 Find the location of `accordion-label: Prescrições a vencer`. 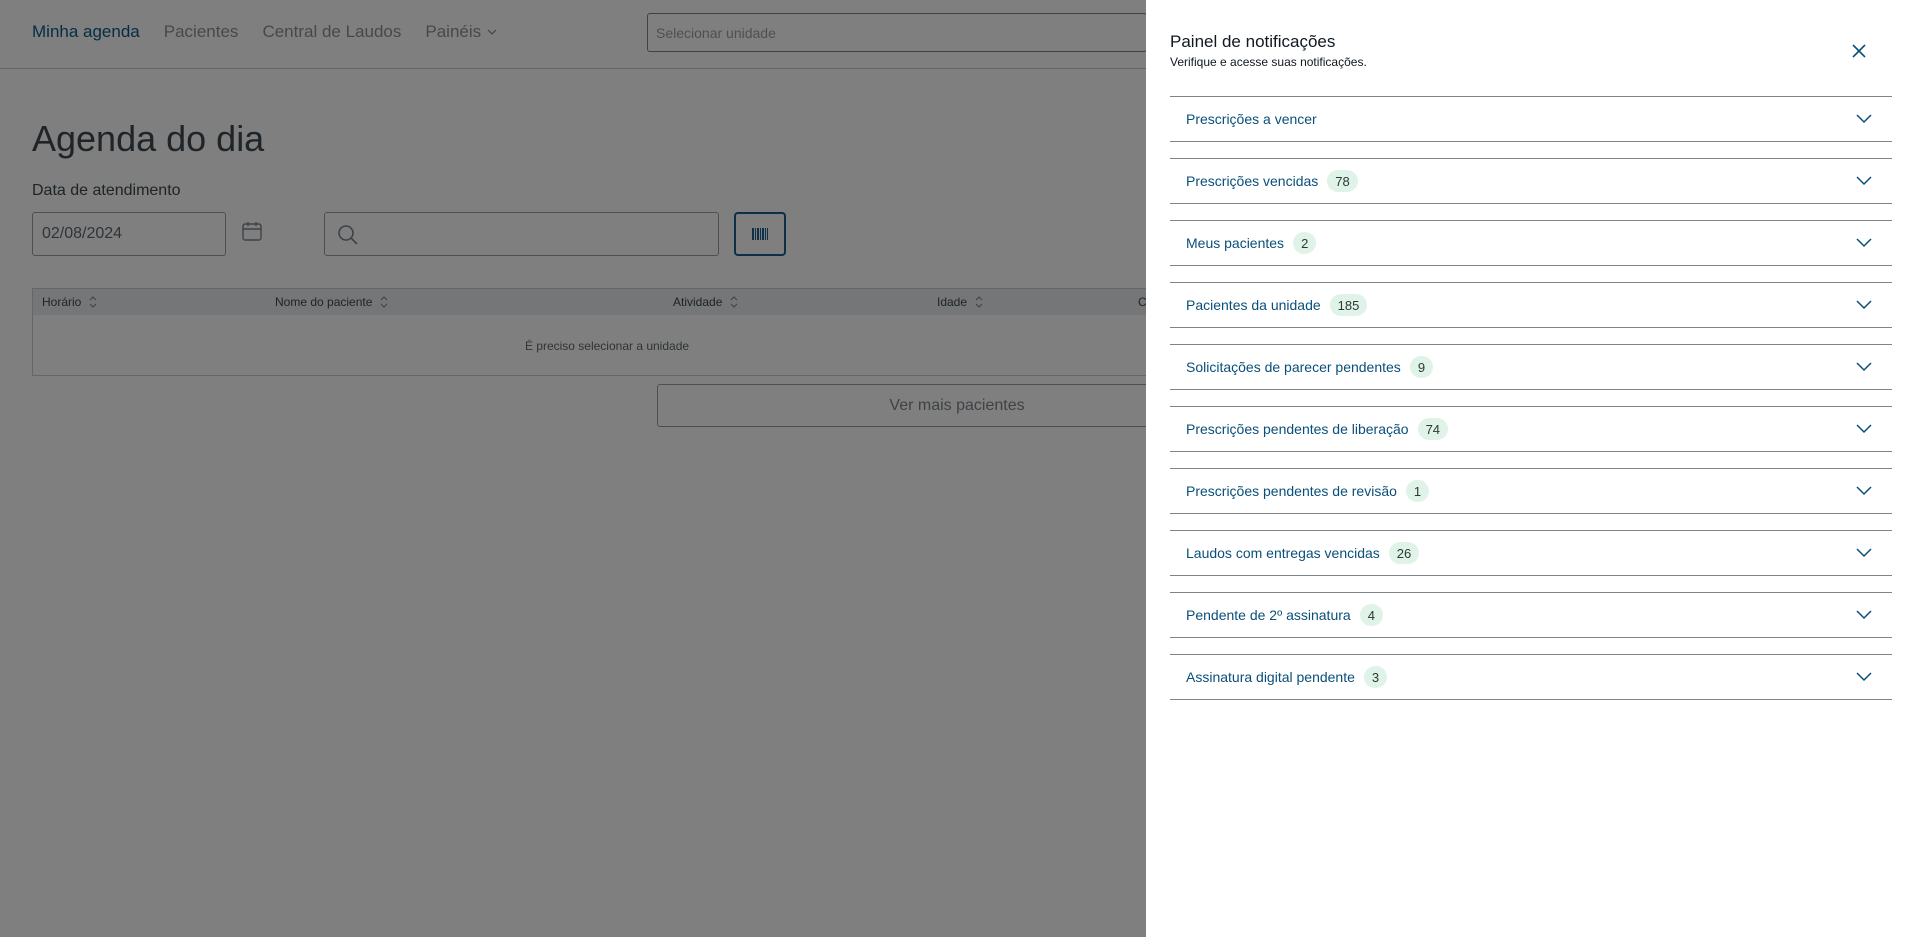

accordion-label: Prescrições a vencer is located at coordinates (1251, 119).